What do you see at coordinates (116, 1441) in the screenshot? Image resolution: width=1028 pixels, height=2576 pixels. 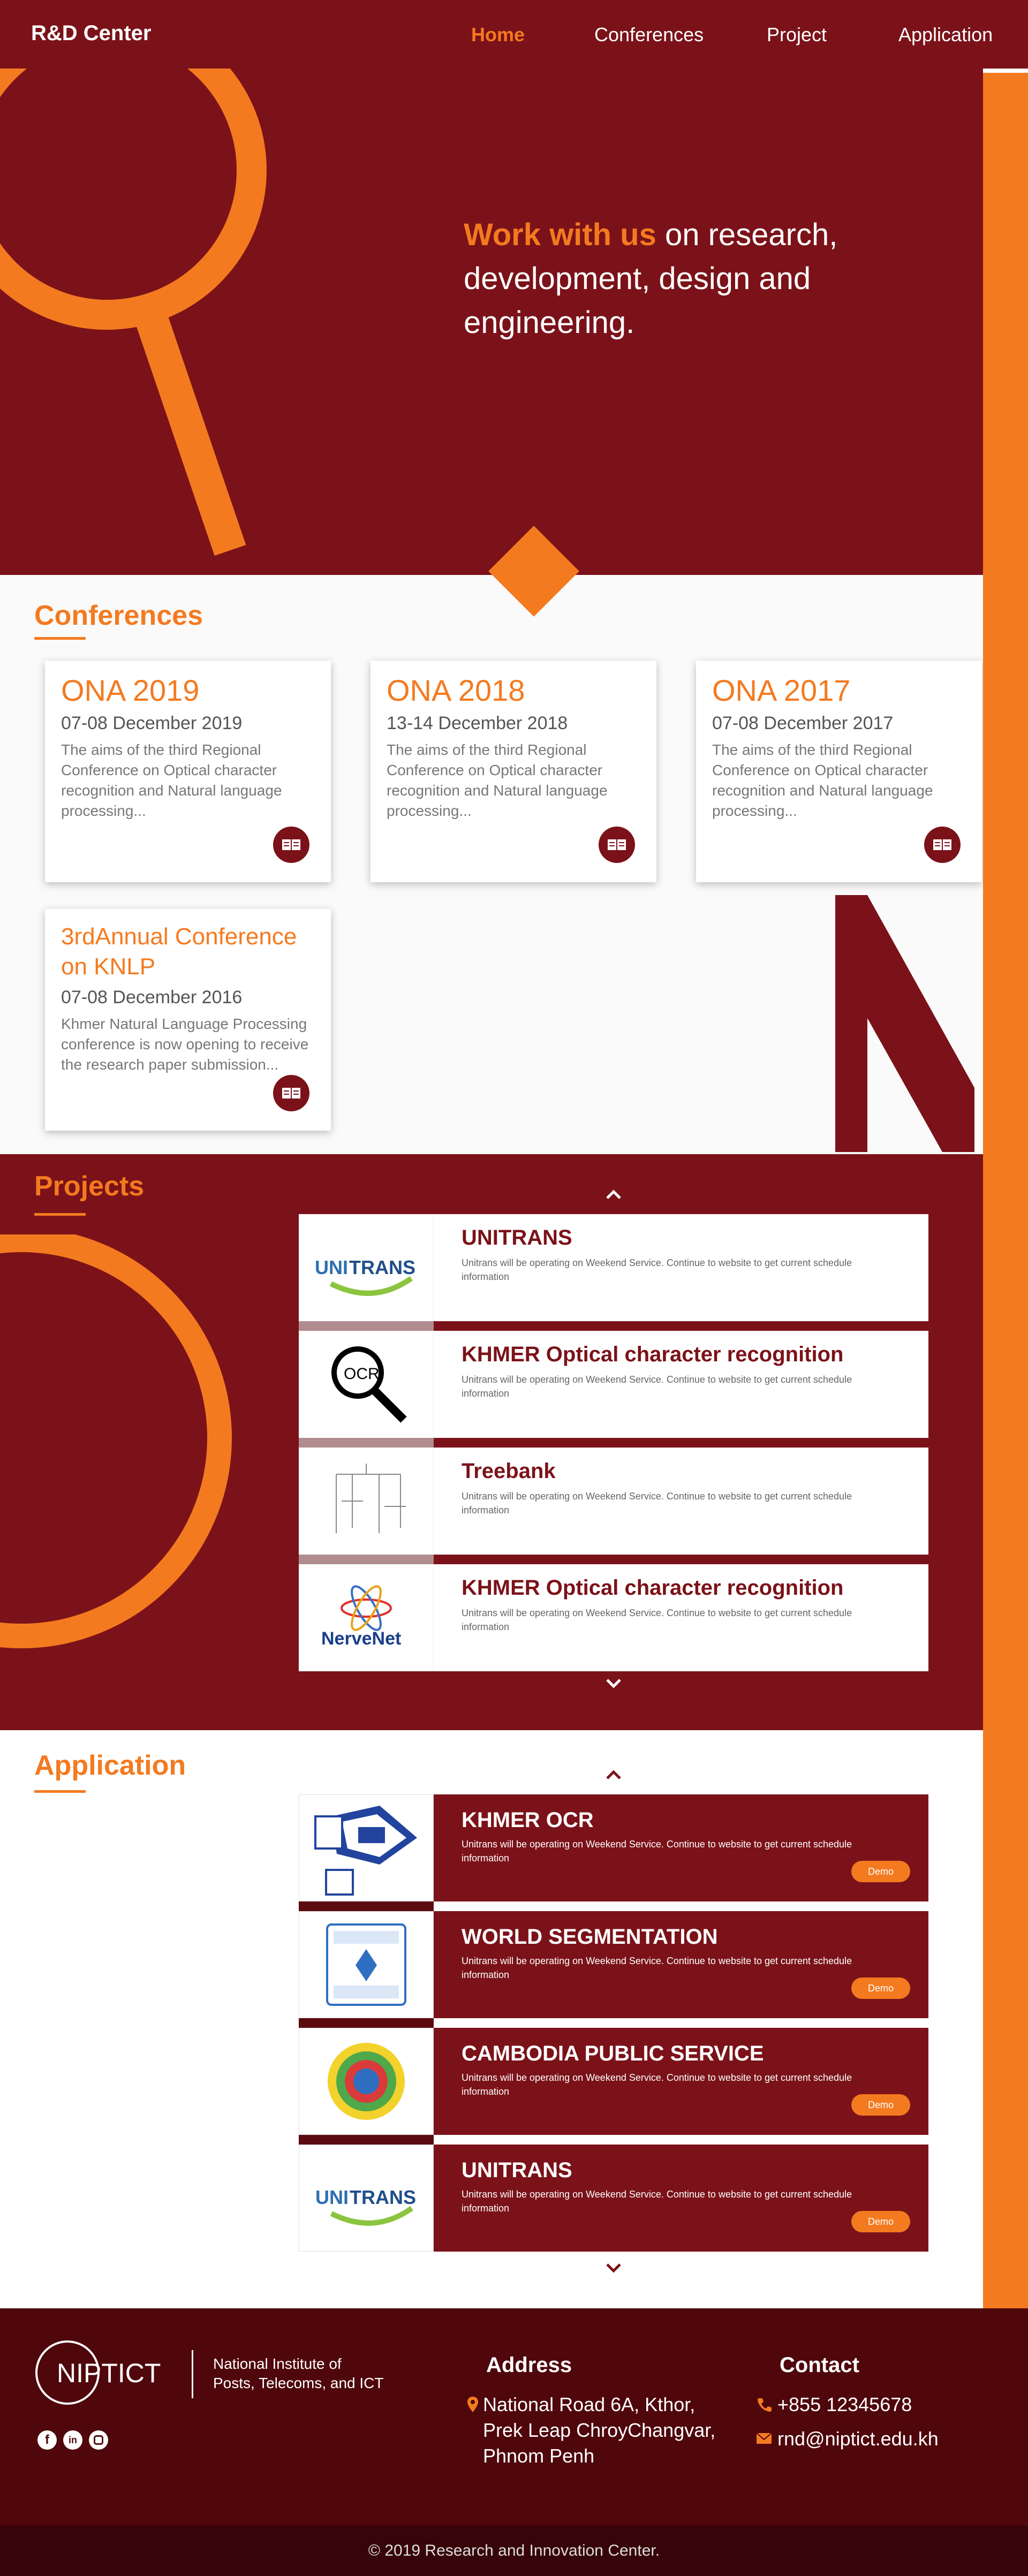 I see `letter-d-graphic` at bounding box center [116, 1441].